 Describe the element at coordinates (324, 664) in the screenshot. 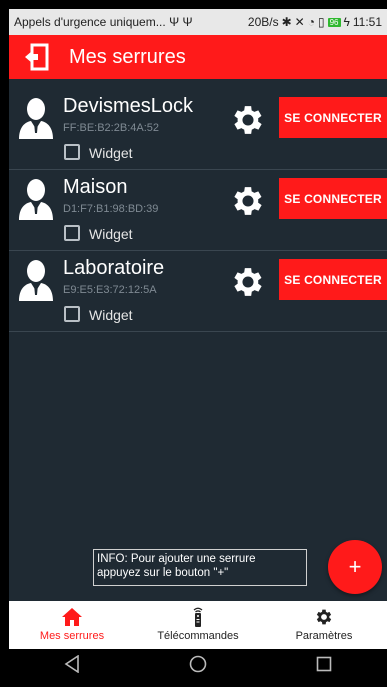

I see `recents-icon` at that location.